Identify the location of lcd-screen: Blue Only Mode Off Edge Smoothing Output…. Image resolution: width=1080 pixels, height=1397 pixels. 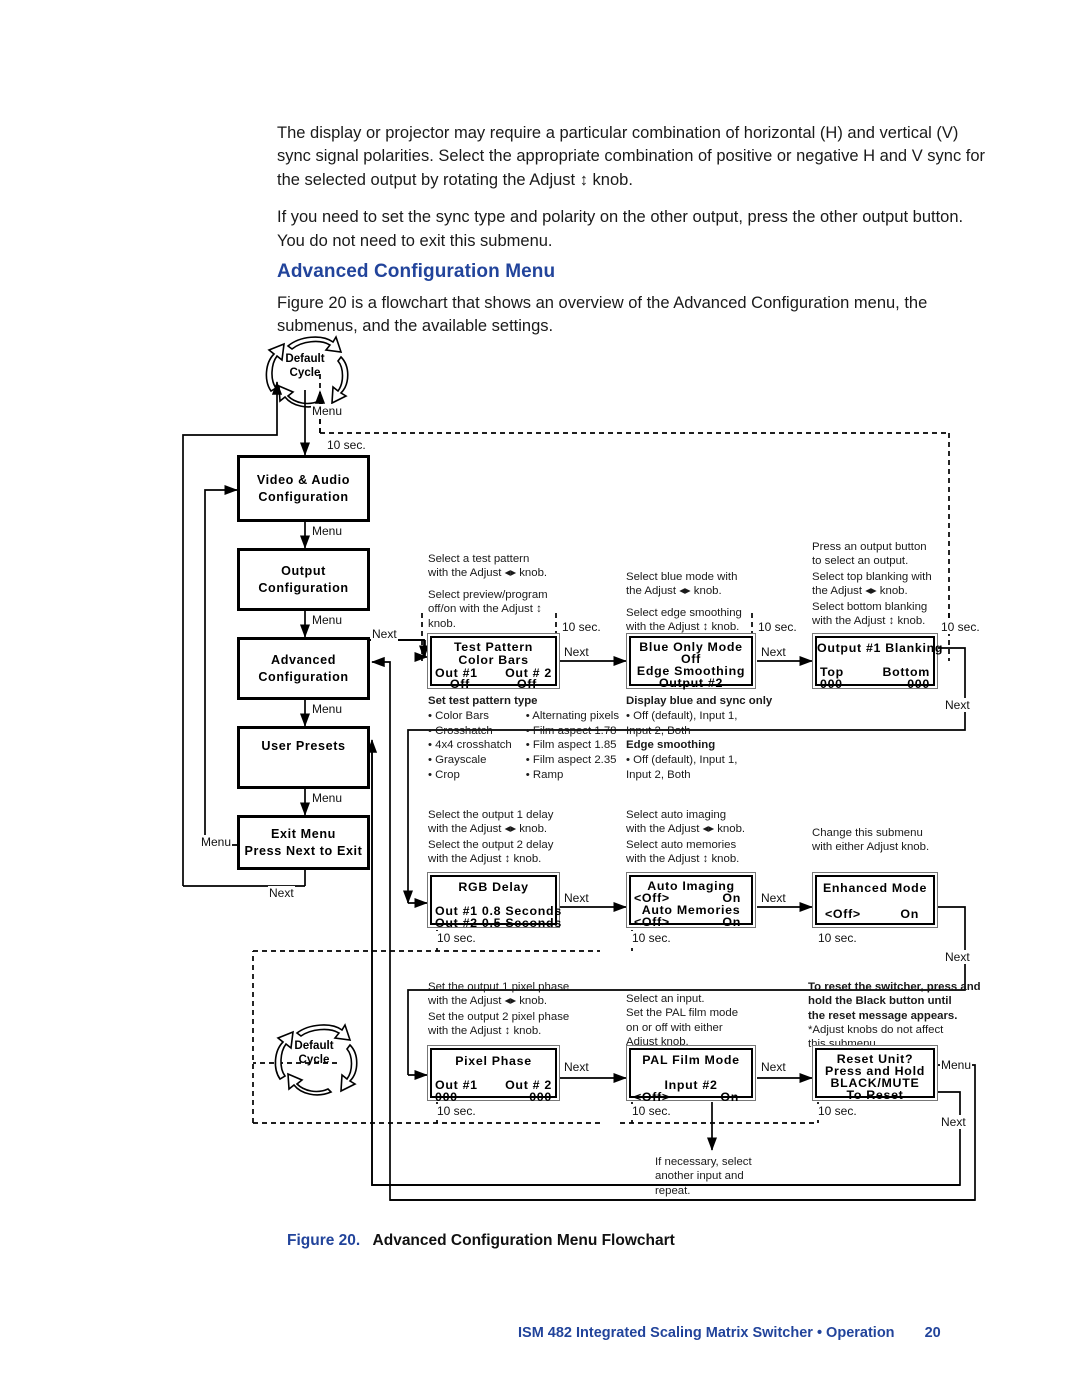
(691, 663).